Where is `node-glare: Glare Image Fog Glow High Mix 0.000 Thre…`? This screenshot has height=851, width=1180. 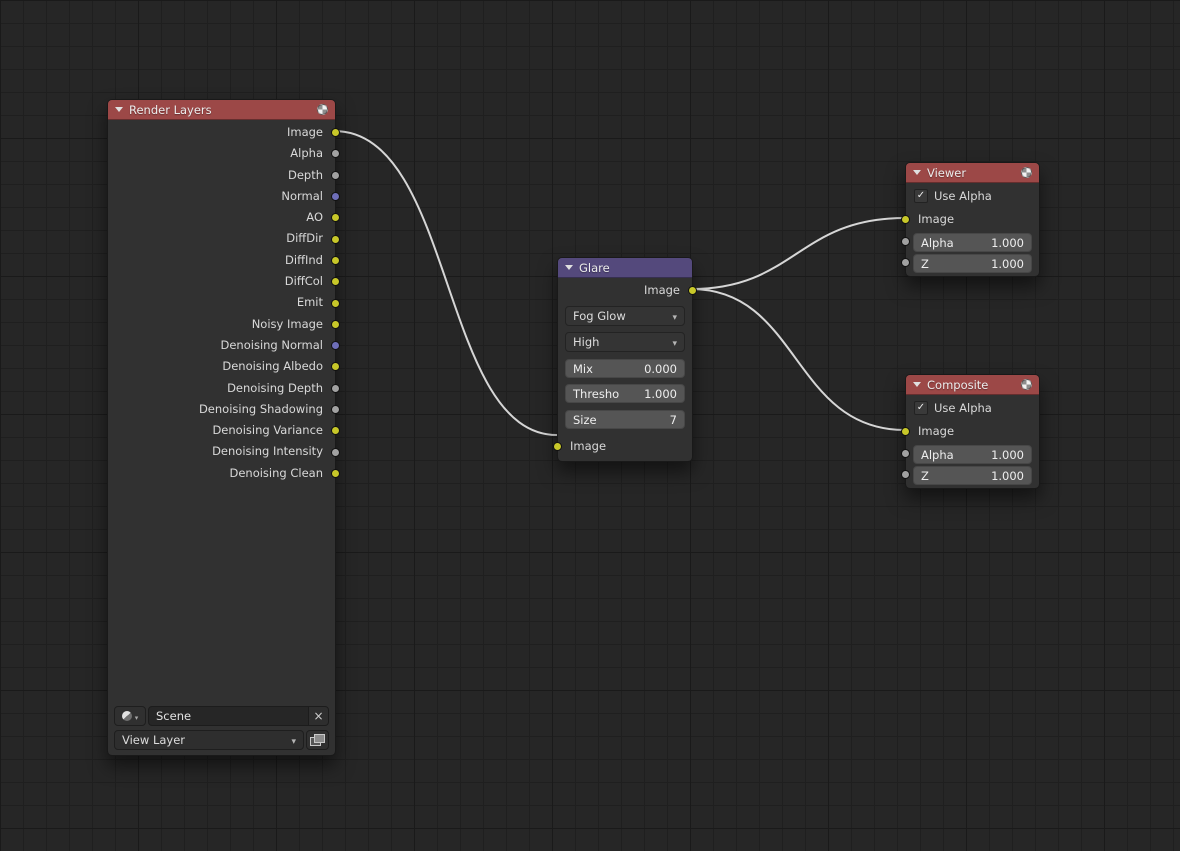 node-glare: Glare Image Fog Glow High Mix 0.000 Thre… is located at coordinates (625, 360).